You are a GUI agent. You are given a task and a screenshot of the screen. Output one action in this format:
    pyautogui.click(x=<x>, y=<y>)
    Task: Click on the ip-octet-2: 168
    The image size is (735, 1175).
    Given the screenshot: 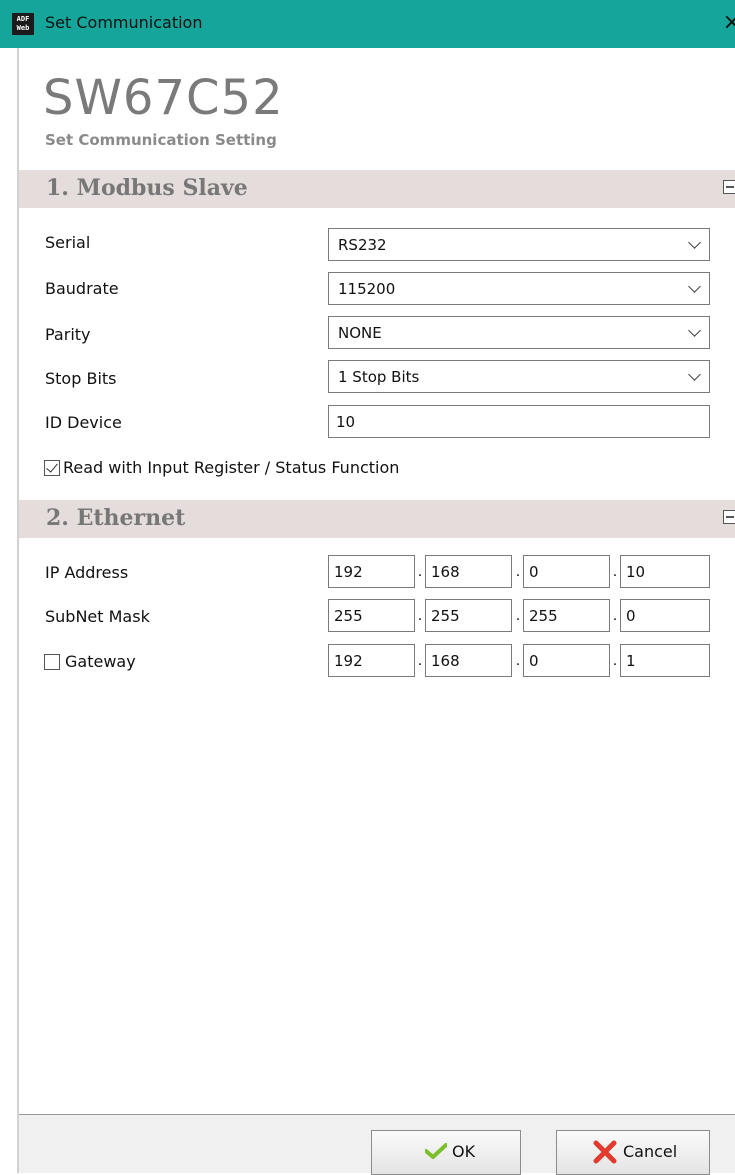 What is the action you would take?
    pyautogui.click(x=468, y=571)
    